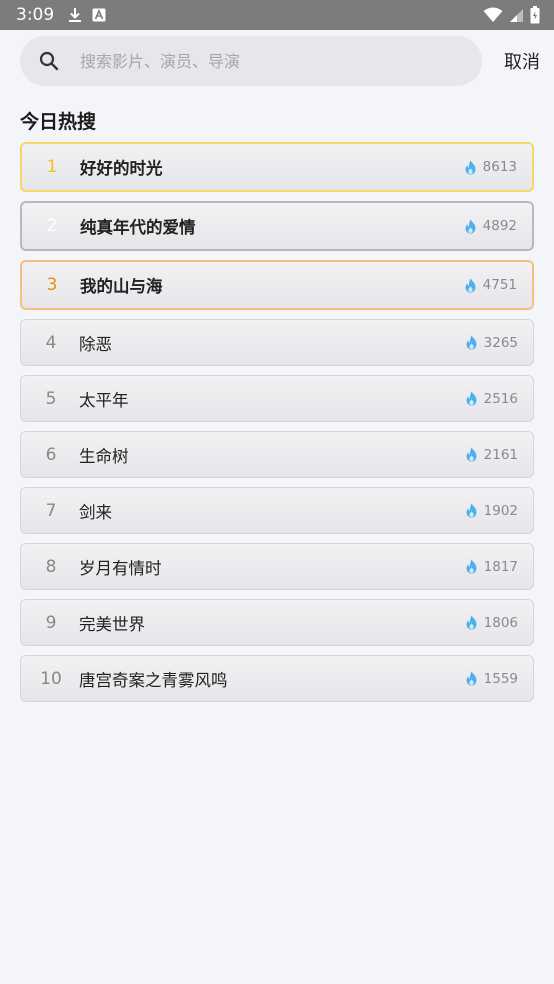 This screenshot has width=554, height=984. I want to click on hot-item: 8 岁月有情时 1817, so click(277, 566).